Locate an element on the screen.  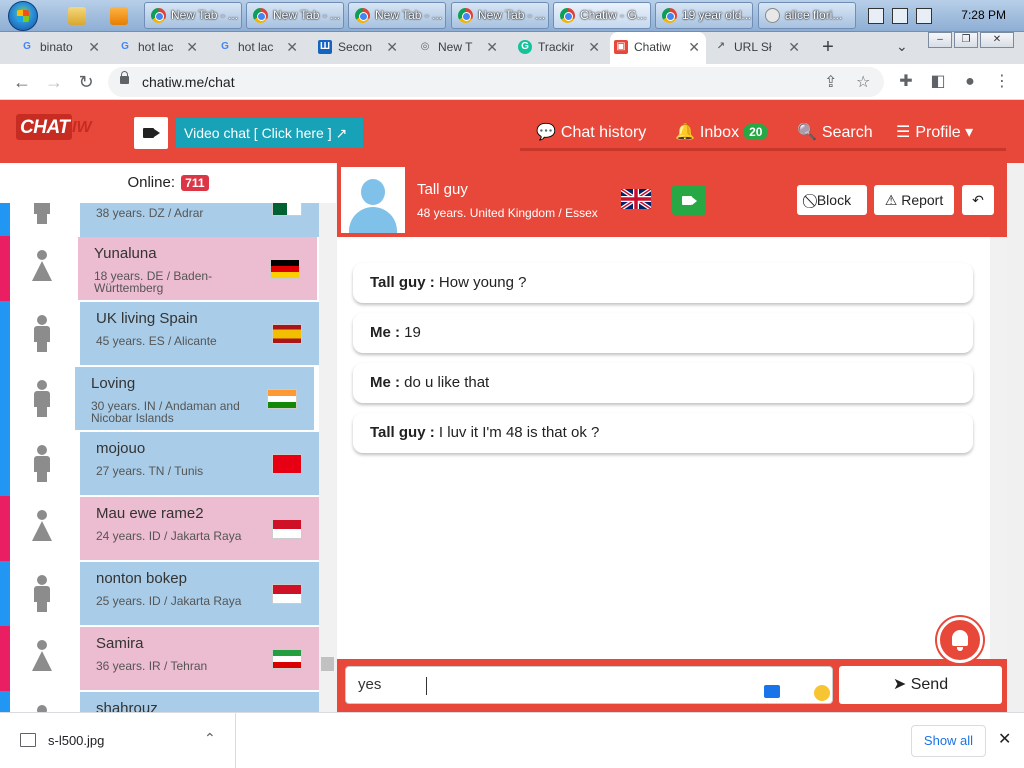
profile-avatar-icon: ● is located at coordinates (970, 82).